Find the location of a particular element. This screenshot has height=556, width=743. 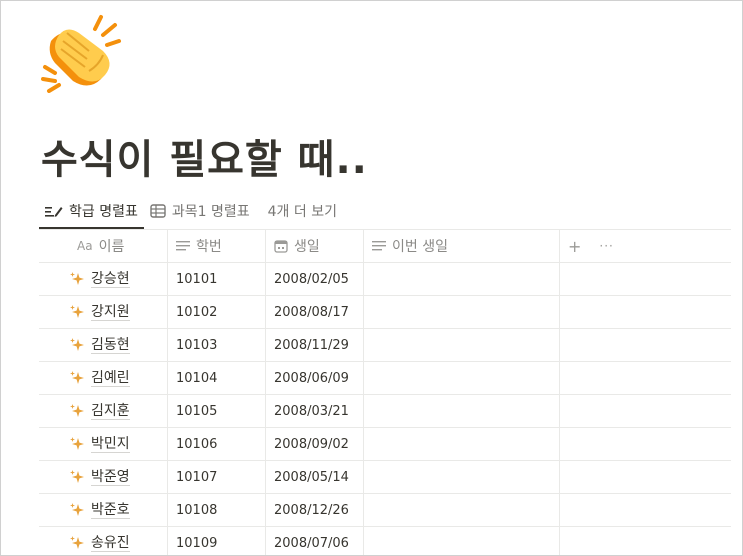

cell-name: 강승현 is located at coordinates (103, 279).